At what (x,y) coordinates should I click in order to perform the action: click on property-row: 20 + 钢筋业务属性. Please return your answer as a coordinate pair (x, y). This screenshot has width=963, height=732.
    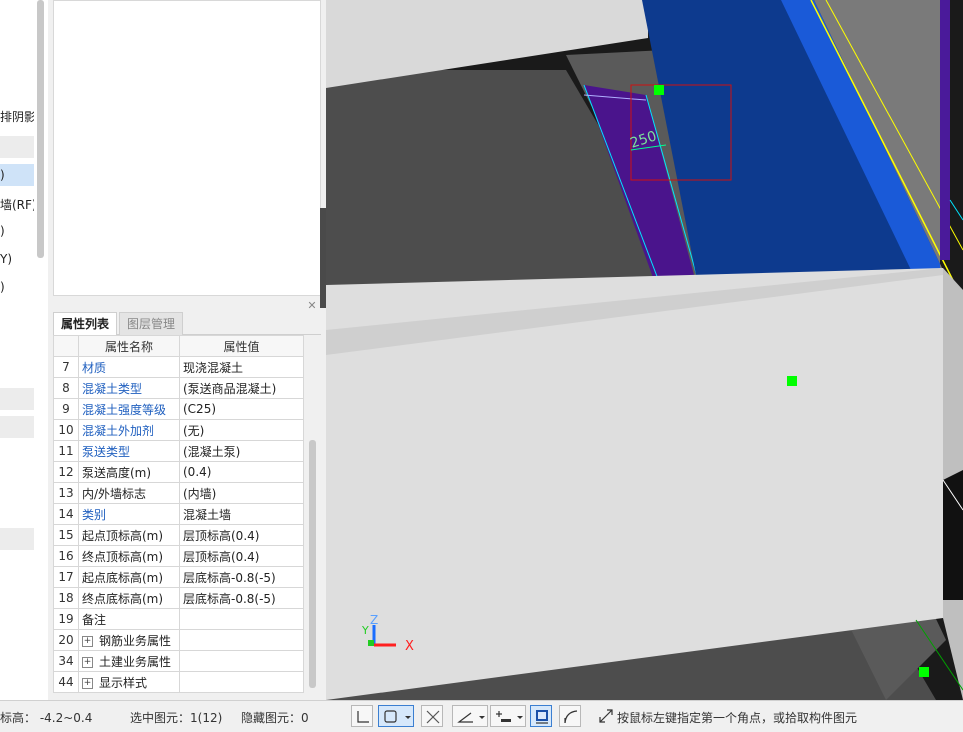
    Looking at the image, I should click on (178, 640).